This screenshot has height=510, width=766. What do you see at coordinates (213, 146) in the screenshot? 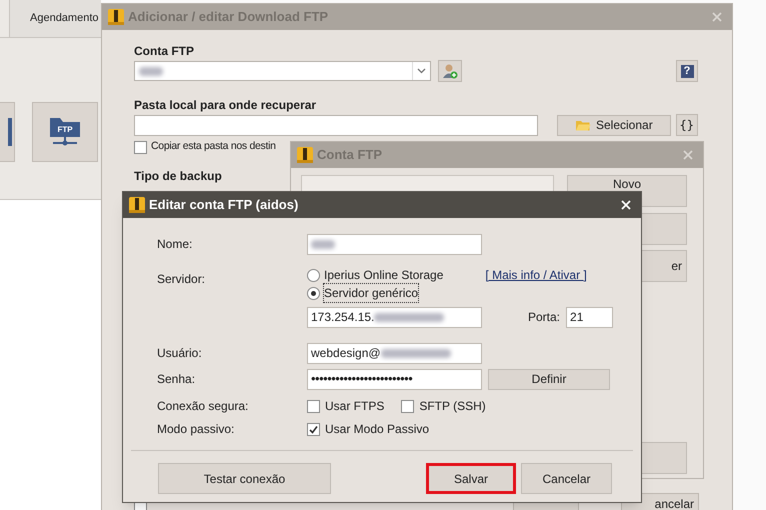
I see `checkbox-label: Copiar esta pasta nos destin` at bounding box center [213, 146].